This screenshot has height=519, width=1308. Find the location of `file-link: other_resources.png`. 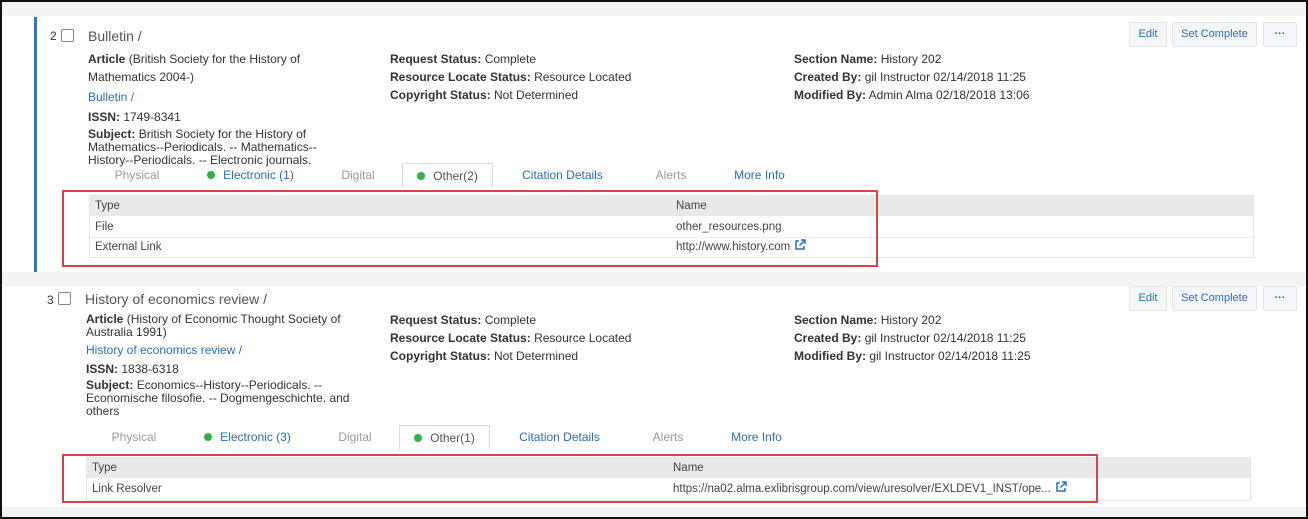

file-link: other_resources.png is located at coordinates (728, 227).